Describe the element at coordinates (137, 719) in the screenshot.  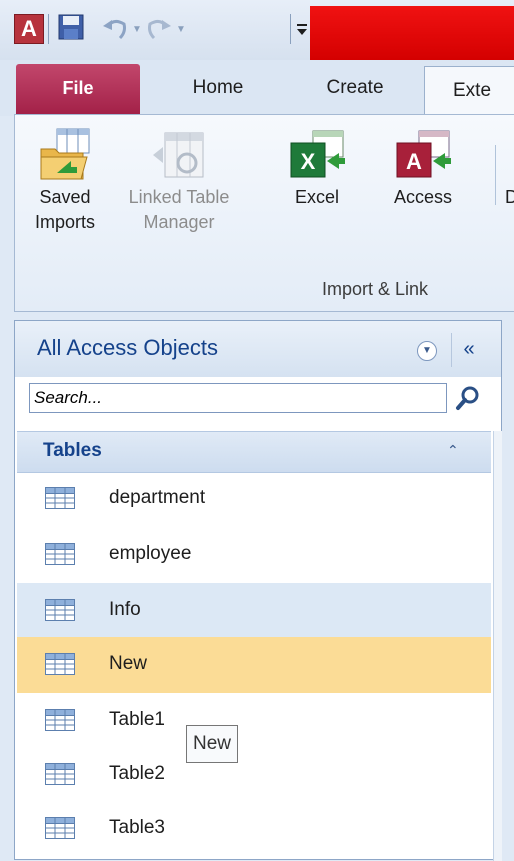
I see `nav-item-label: Table1` at that location.